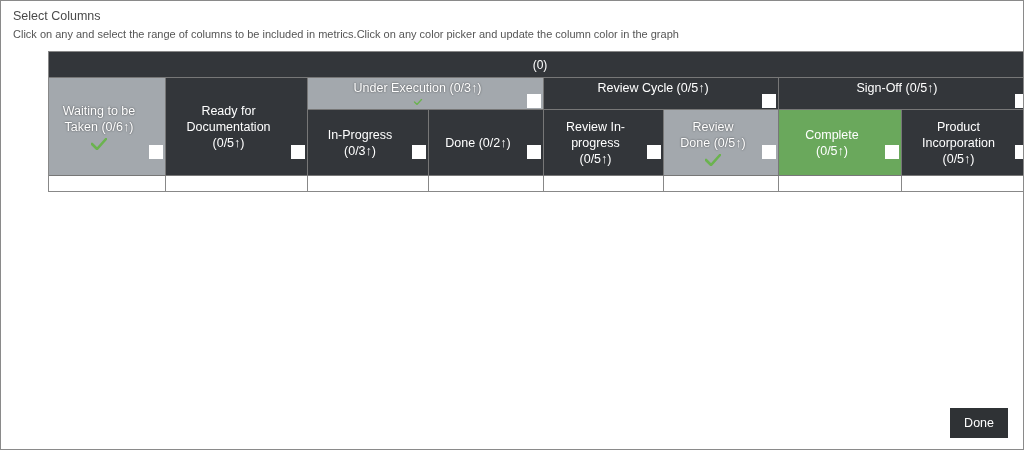 The height and width of the screenshot is (450, 1024). What do you see at coordinates (595, 142) in the screenshot?
I see `column-label: Review In-progress (0/5↑)` at bounding box center [595, 142].